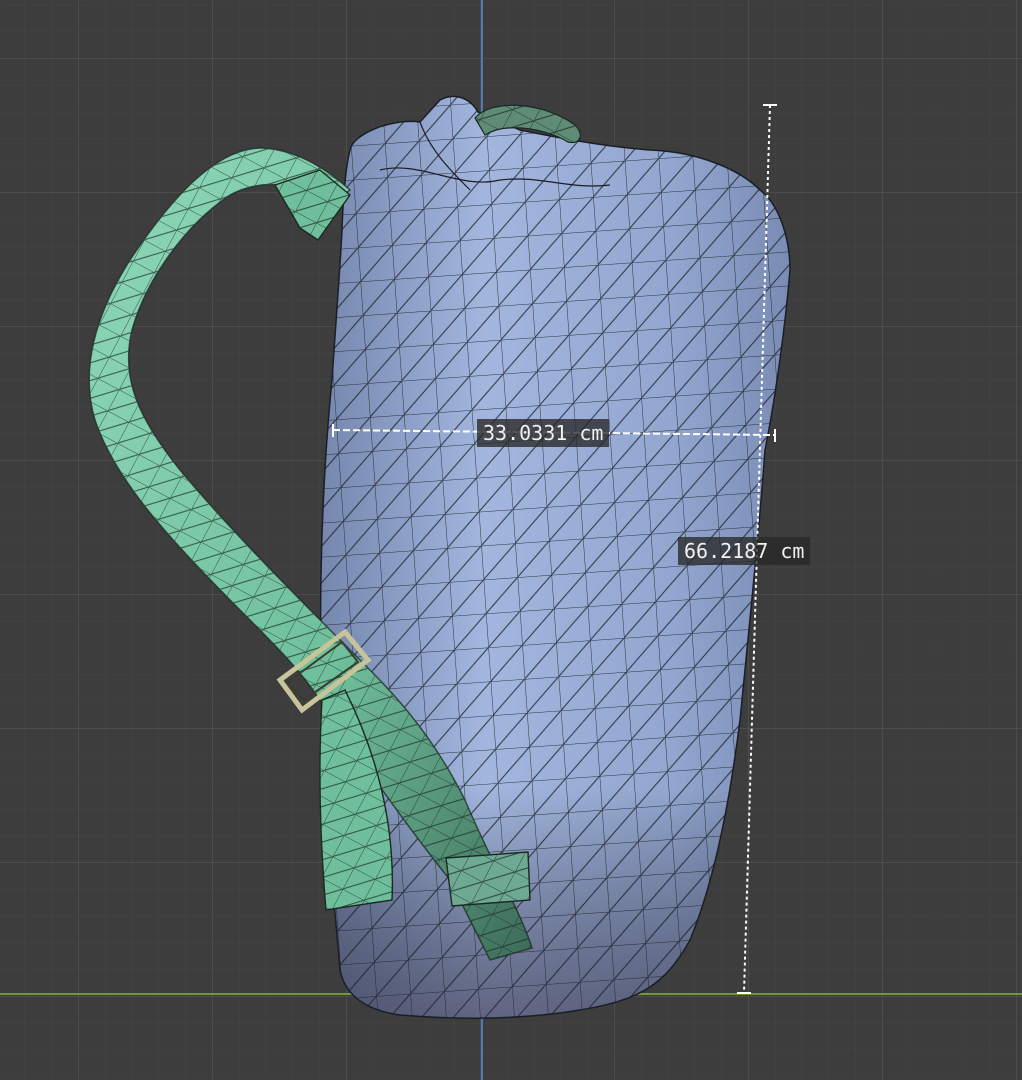 This screenshot has width=1022, height=1080. What do you see at coordinates (744, 551) in the screenshot?
I see `height-measurement-label: 66.2187 cm` at bounding box center [744, 551].